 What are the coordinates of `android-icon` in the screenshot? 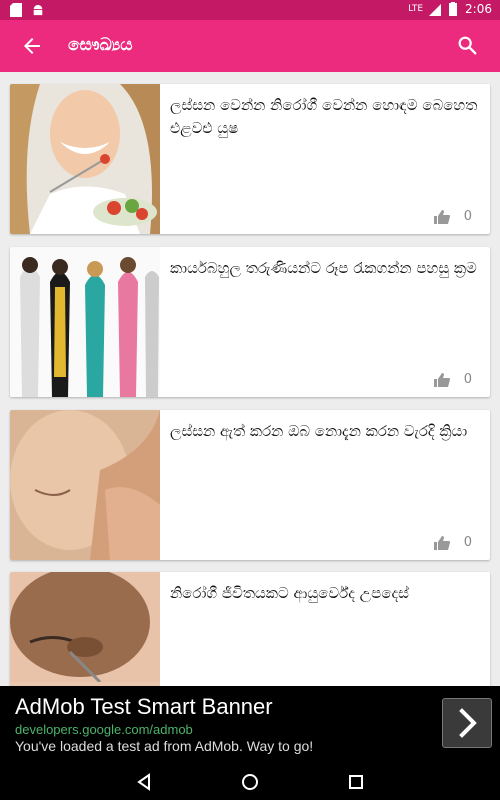 It's located at (38, 10).